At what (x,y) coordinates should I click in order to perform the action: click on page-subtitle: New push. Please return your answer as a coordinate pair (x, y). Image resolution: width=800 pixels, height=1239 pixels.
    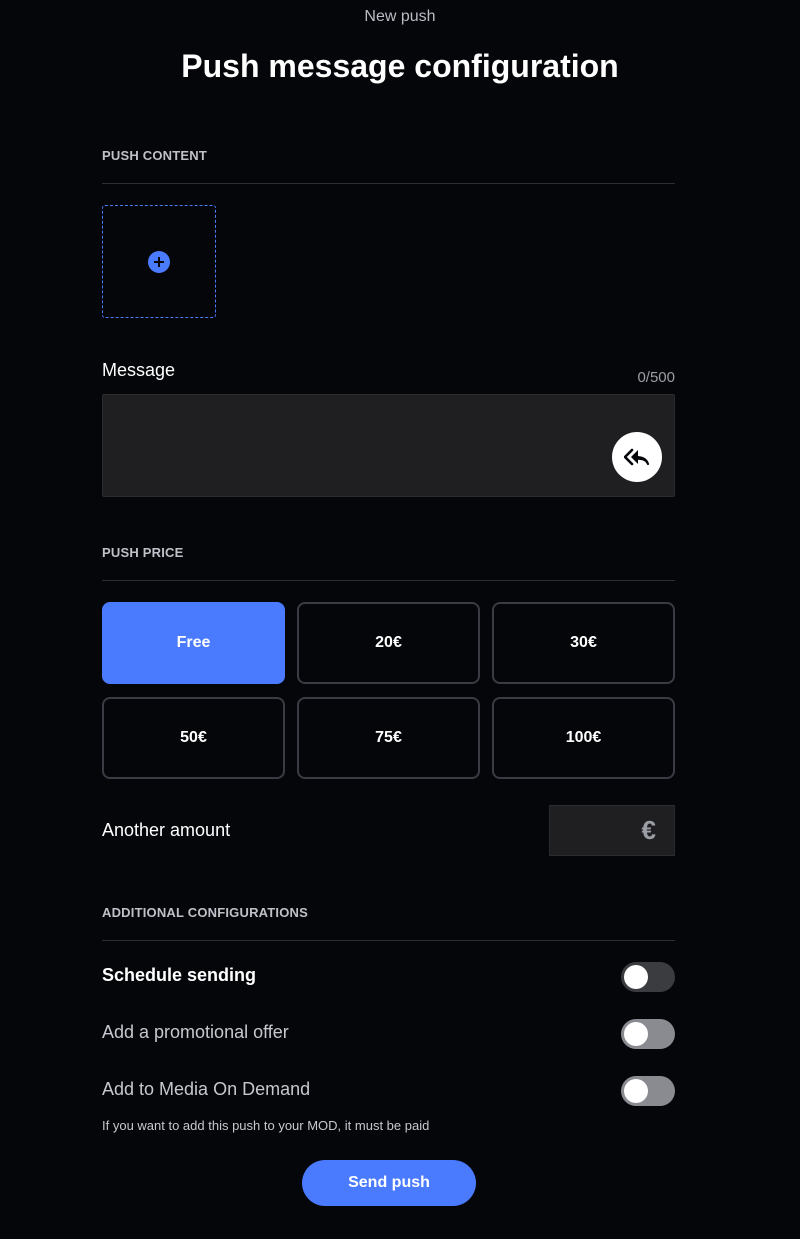
    Looking at the image, I should click on (400, 16).